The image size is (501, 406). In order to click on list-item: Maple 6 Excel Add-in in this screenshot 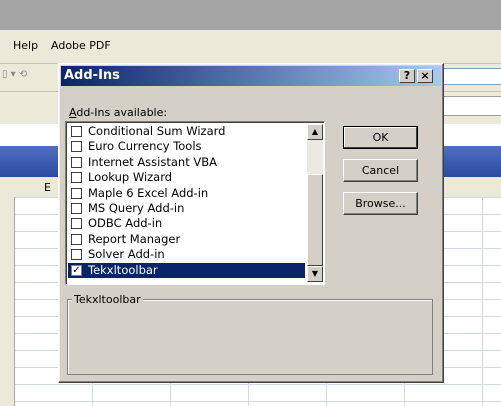, I will do `click(186, 193)`.